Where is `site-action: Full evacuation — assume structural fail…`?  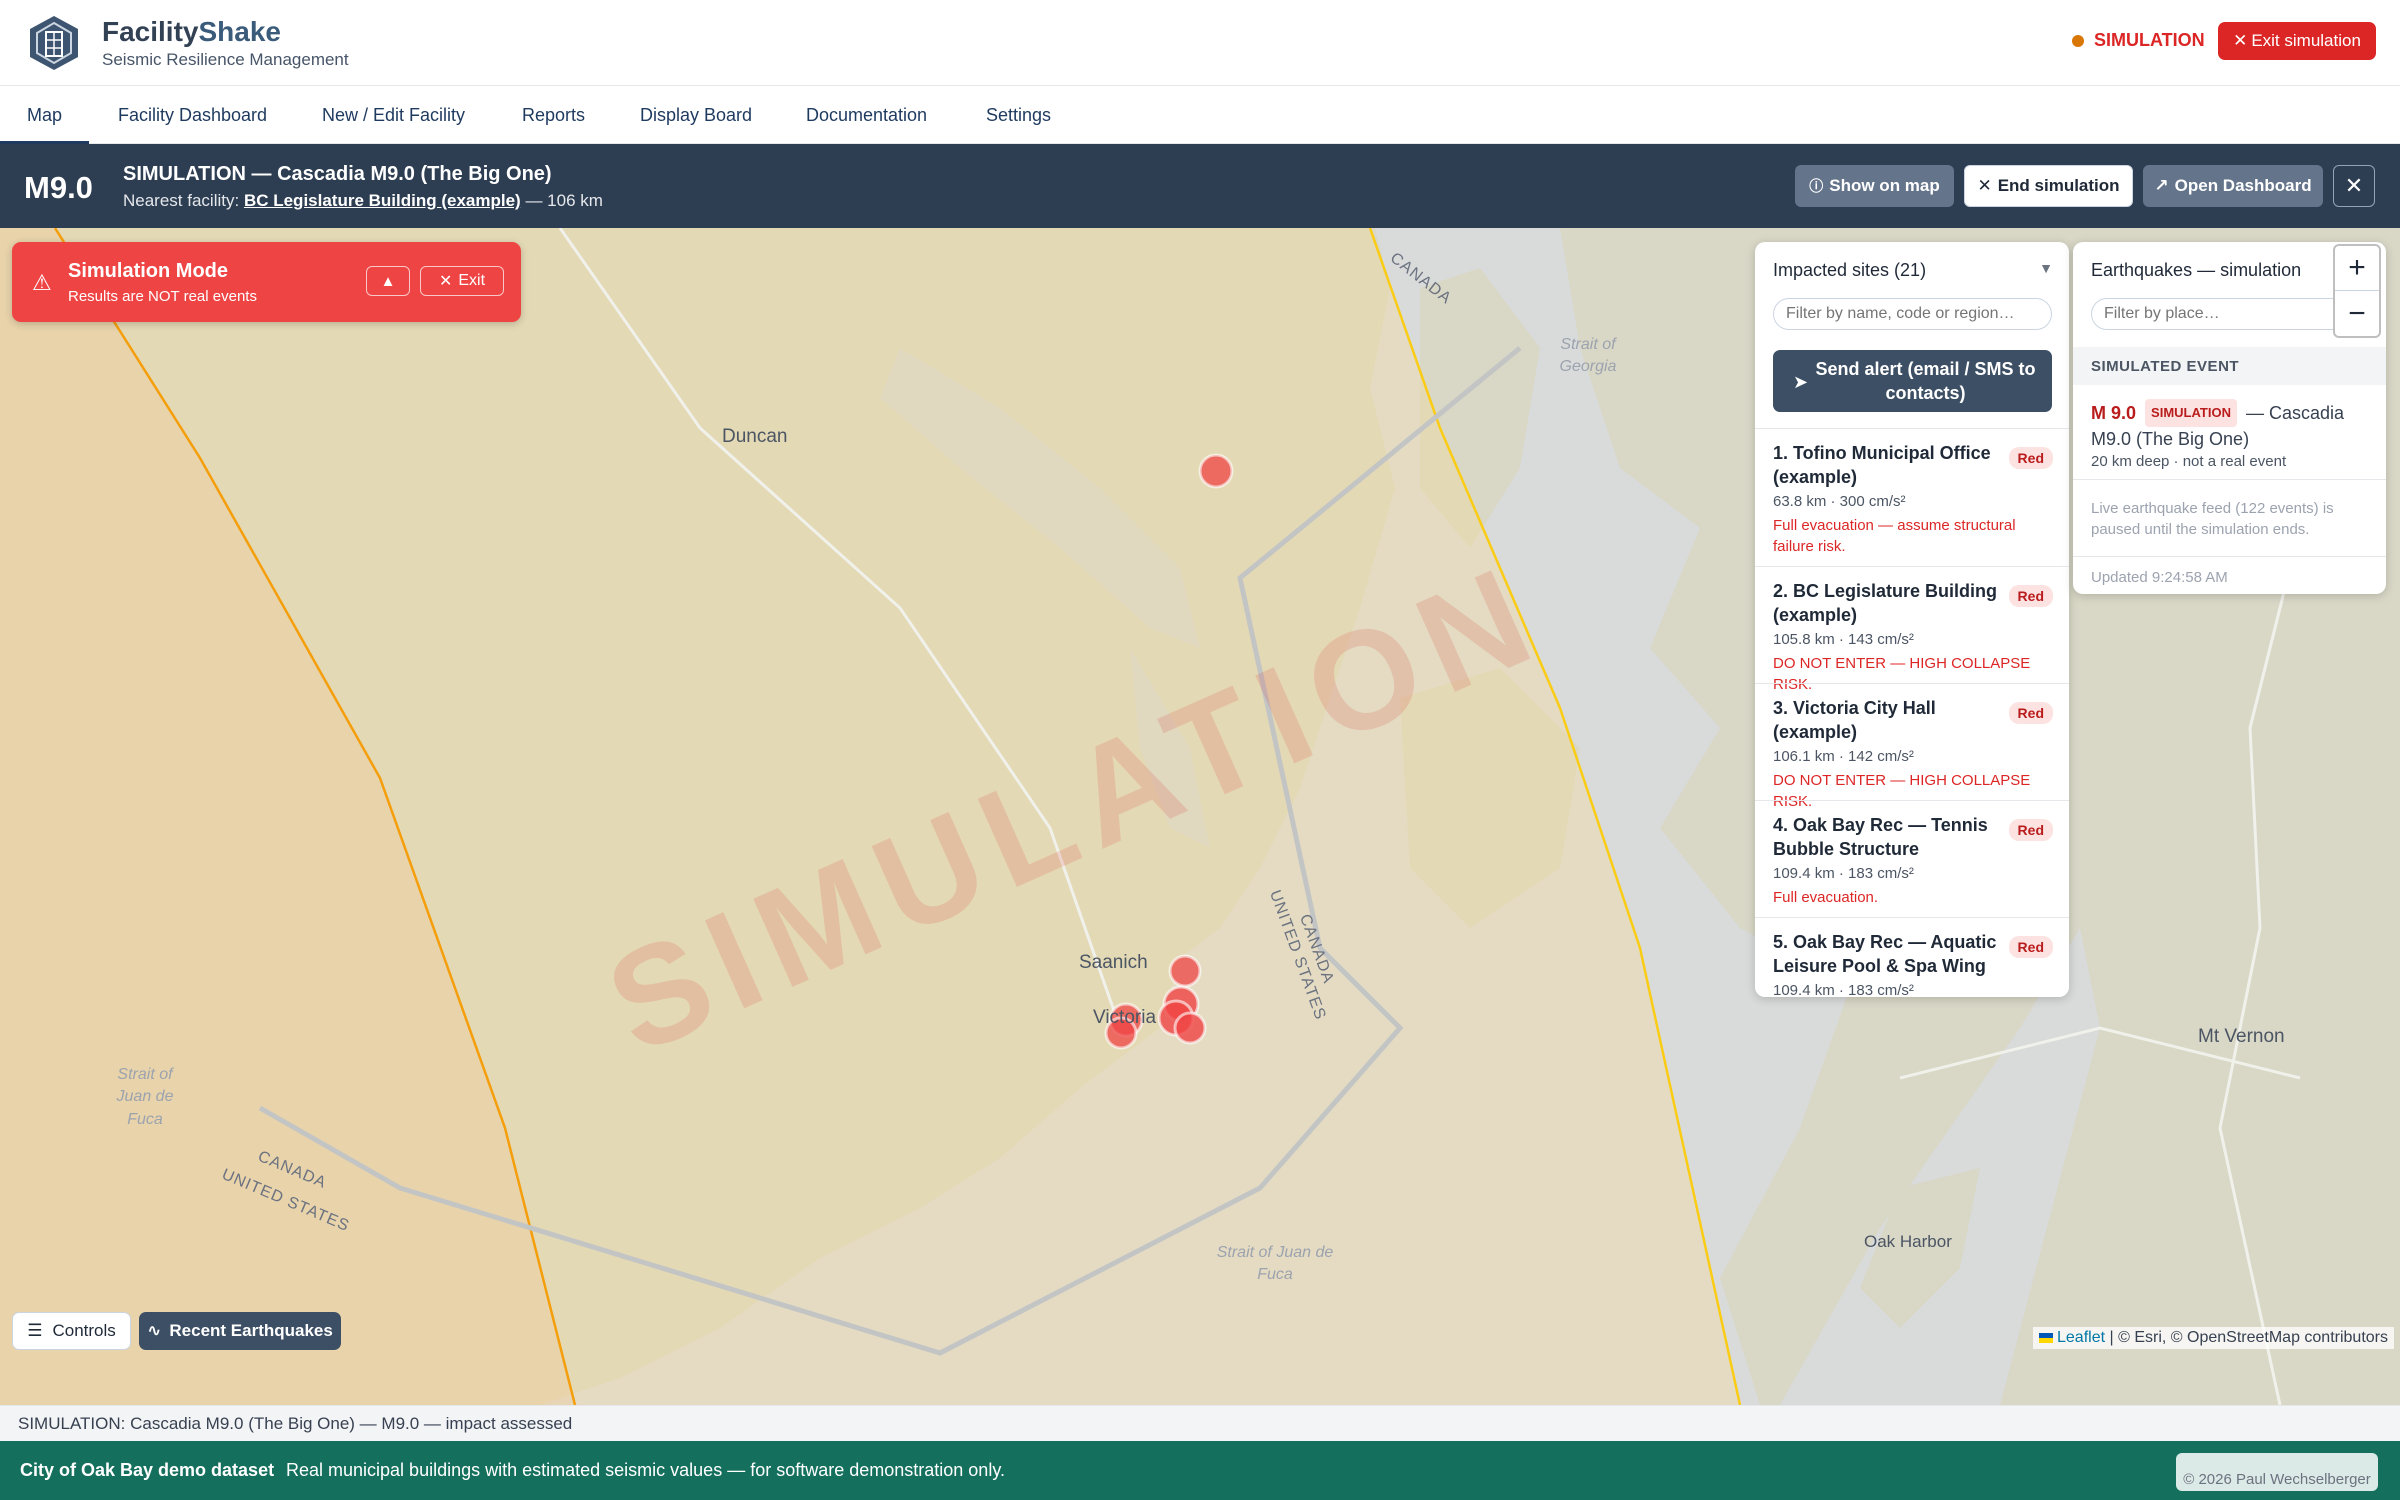 site-action: Full evacuation — assume structural fail… is located at coordinates (1894, 536).